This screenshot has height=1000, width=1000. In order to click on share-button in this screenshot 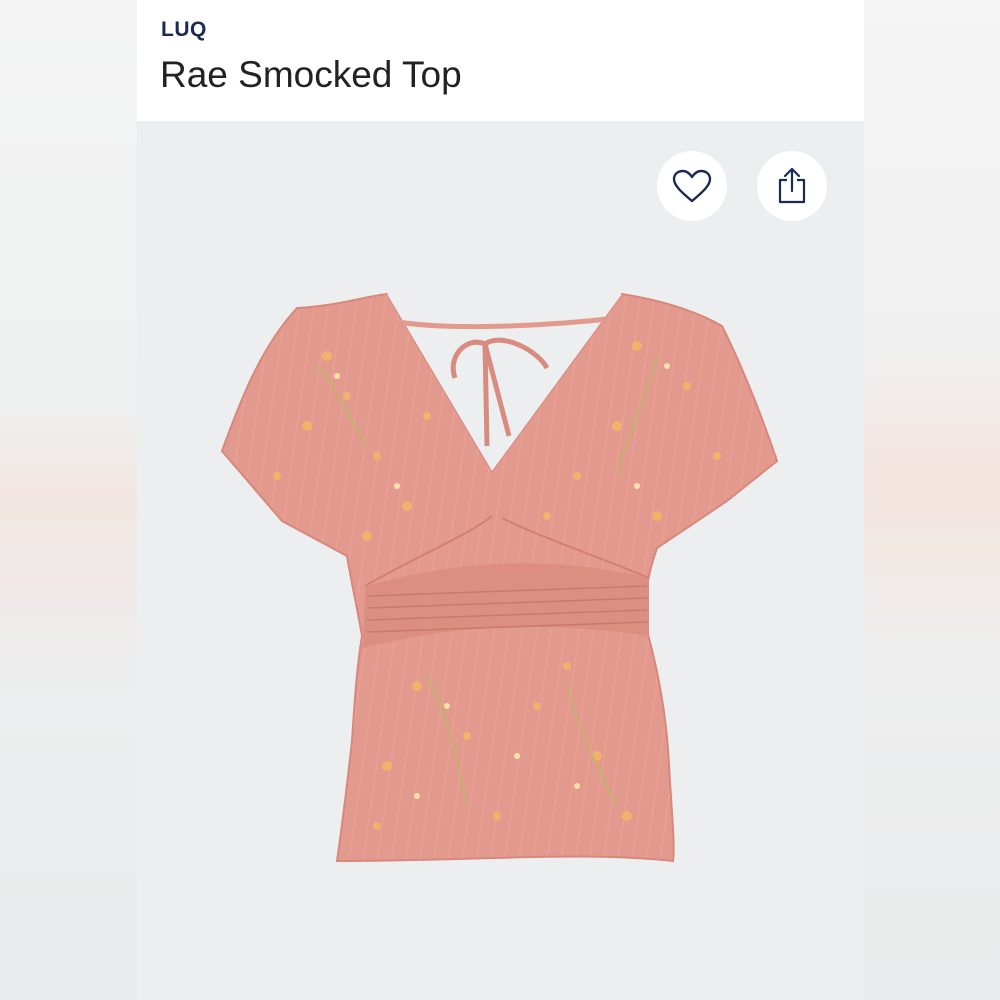, I will do `click(792, 186)`.